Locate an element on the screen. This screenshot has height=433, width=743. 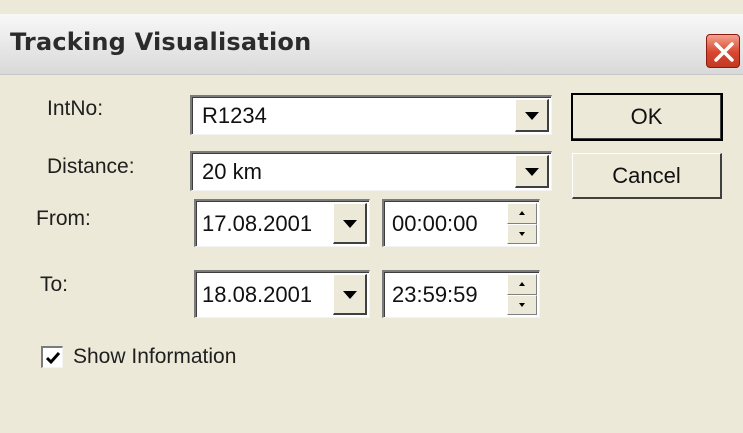
title-bar: Tracking Visualisation is located at coordinates (371, 44).